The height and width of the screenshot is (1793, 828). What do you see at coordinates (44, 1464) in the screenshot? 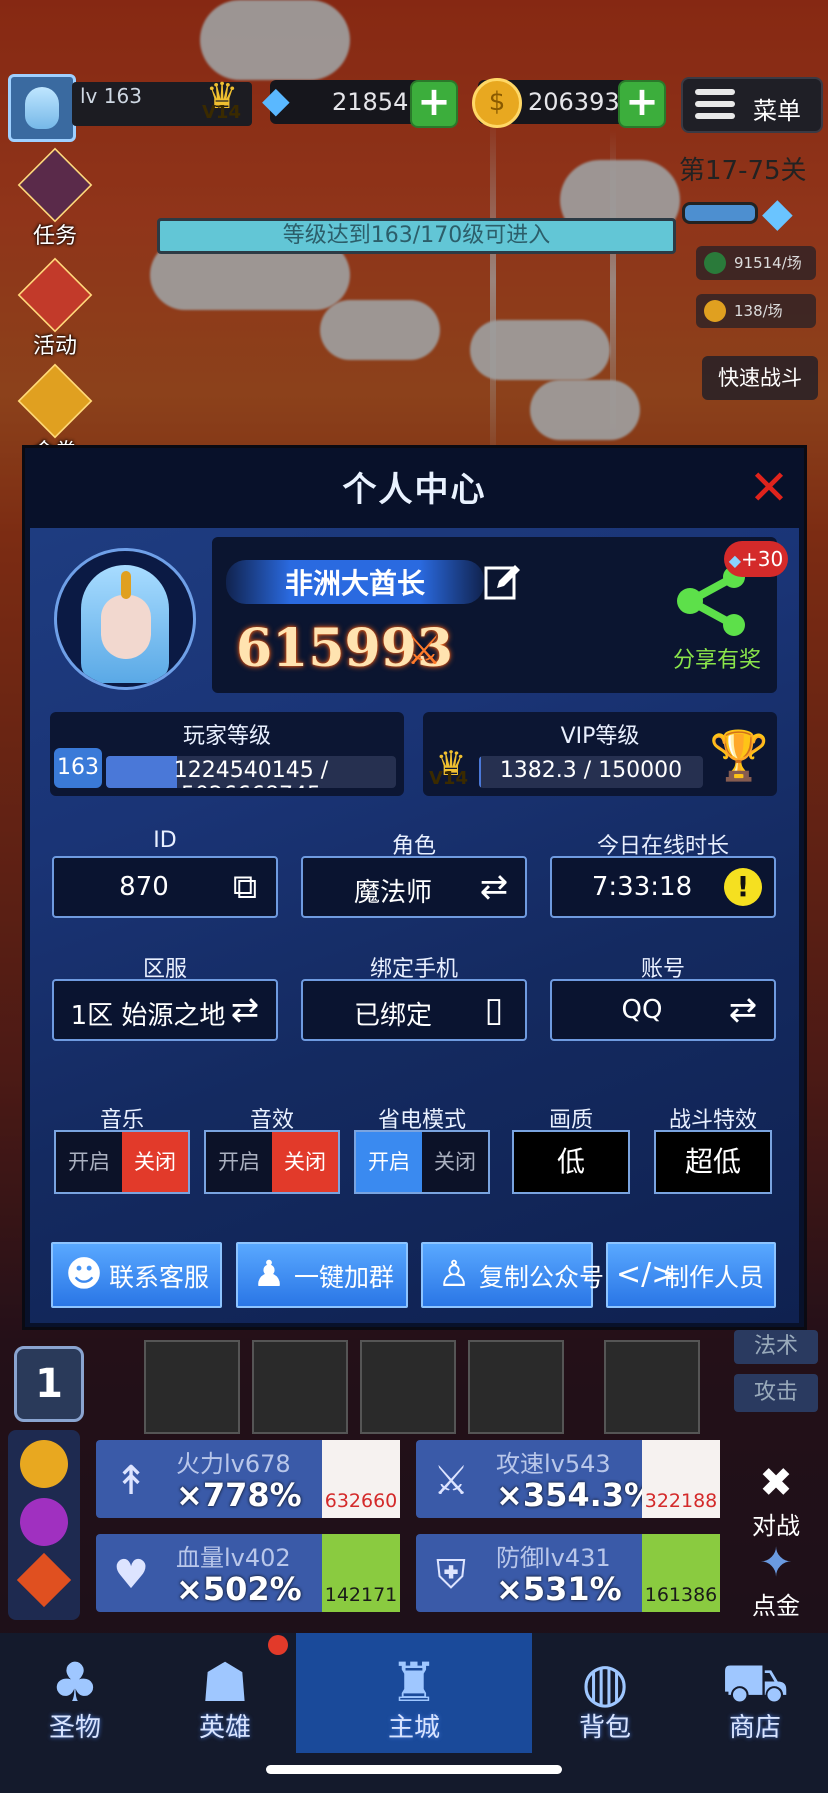
I see `gold-tab-icon` at bounding box center [44, 1464].